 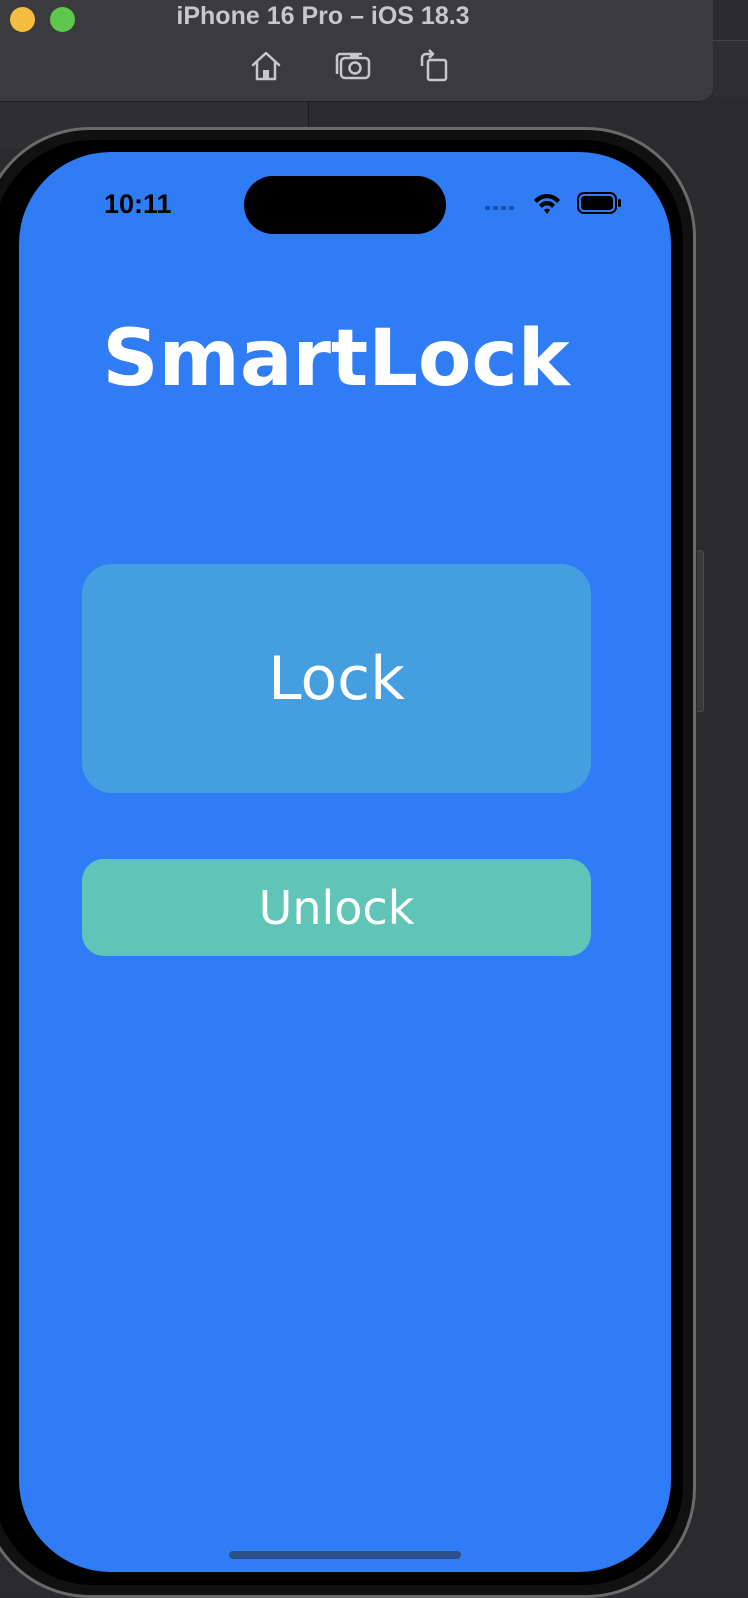 I want to click on lock-button: Lock, so click(x=336, y=678).